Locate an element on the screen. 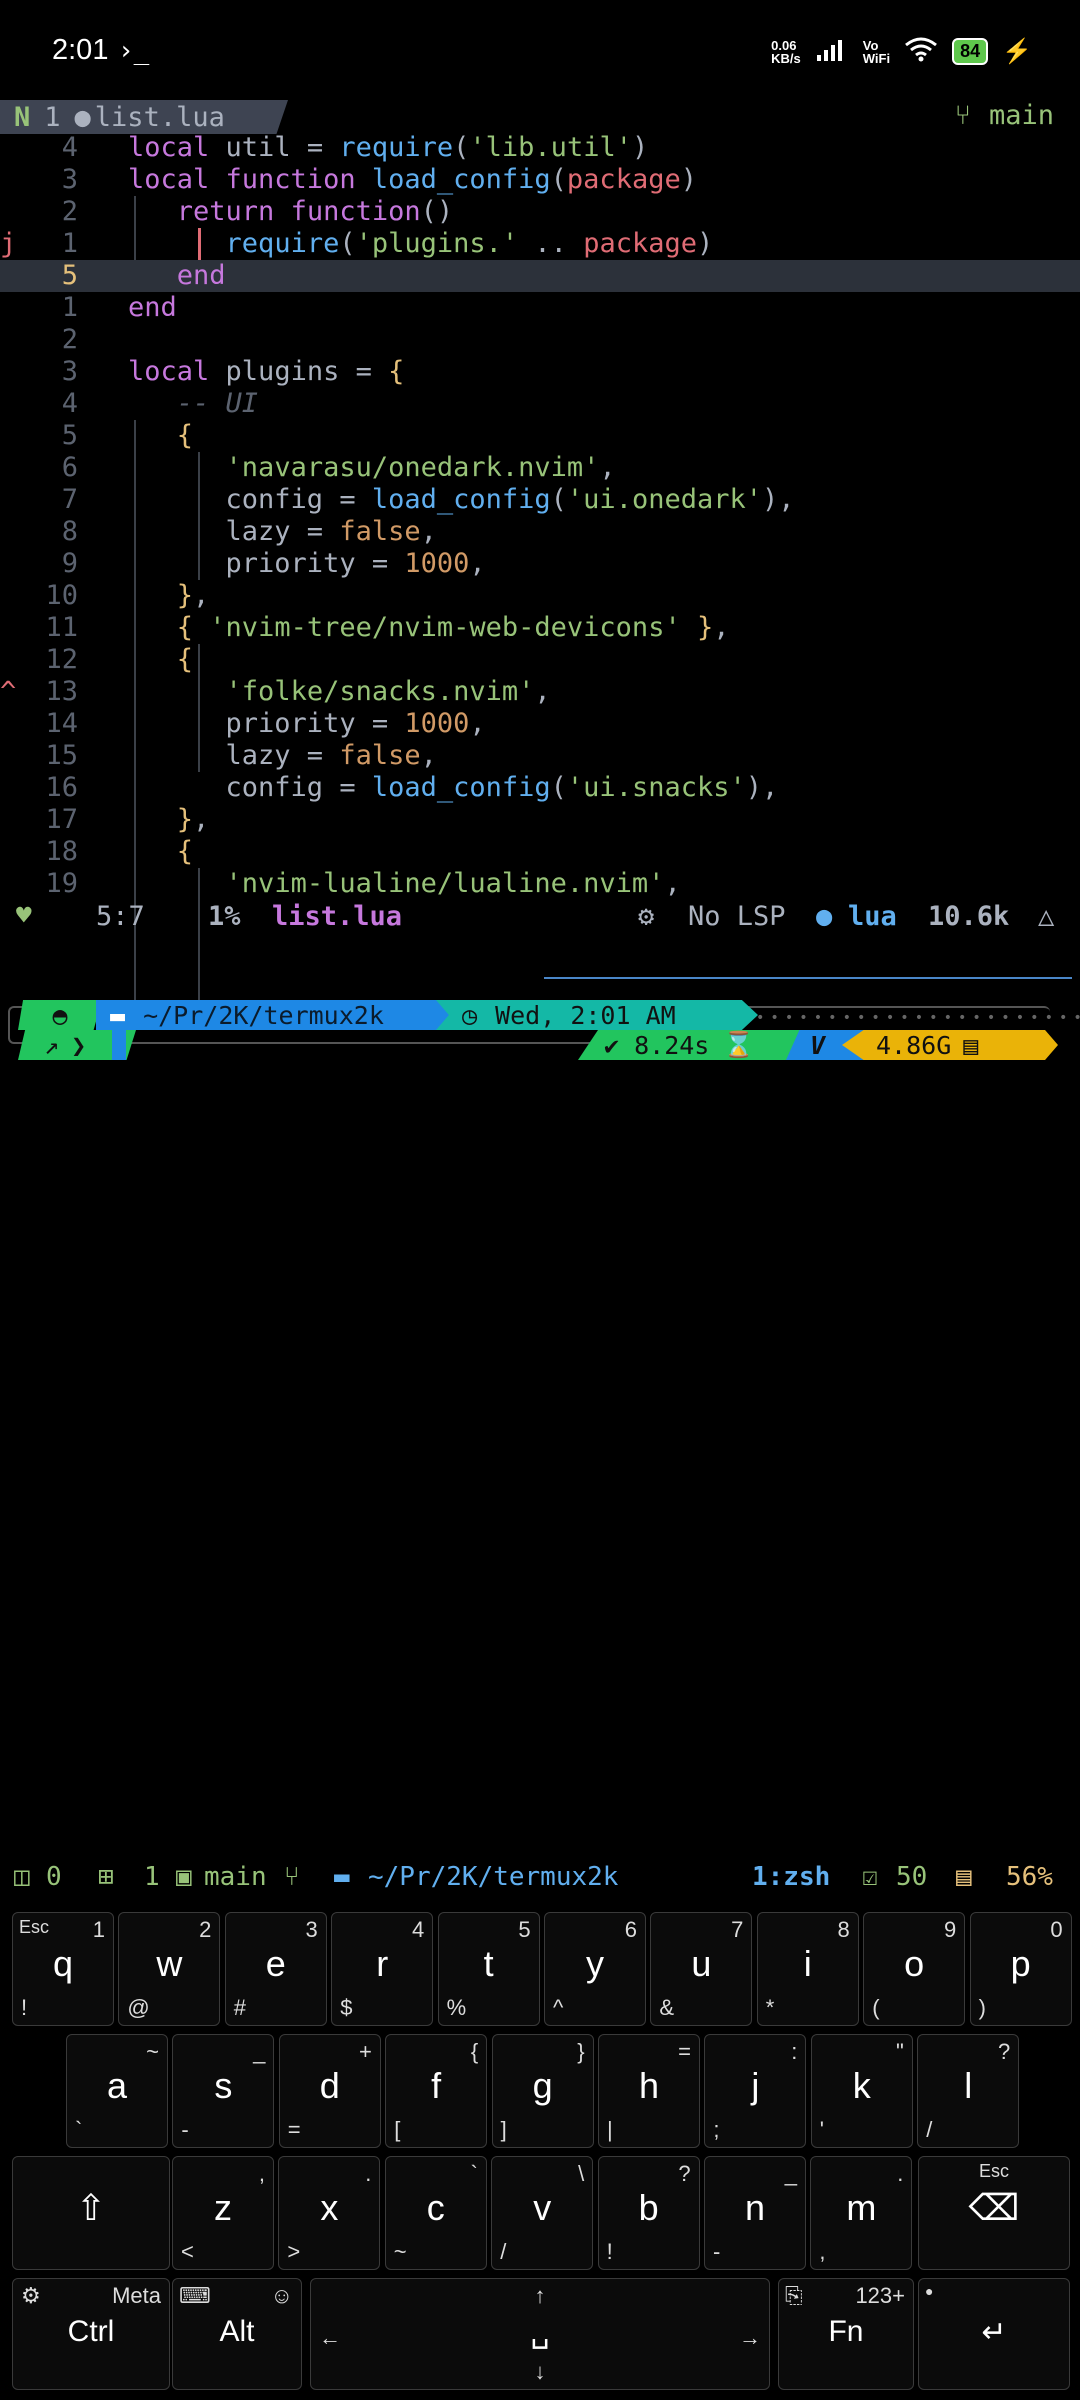 Image resolution: width=1080 pixels, height=2400 pixels. key-q: q 1! Esc is located at coordinates (63, 1969).